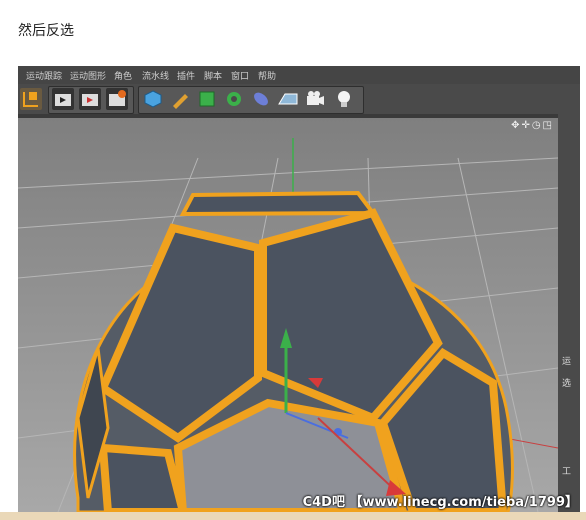  I want to click on cube-icon, so click(153, 99).